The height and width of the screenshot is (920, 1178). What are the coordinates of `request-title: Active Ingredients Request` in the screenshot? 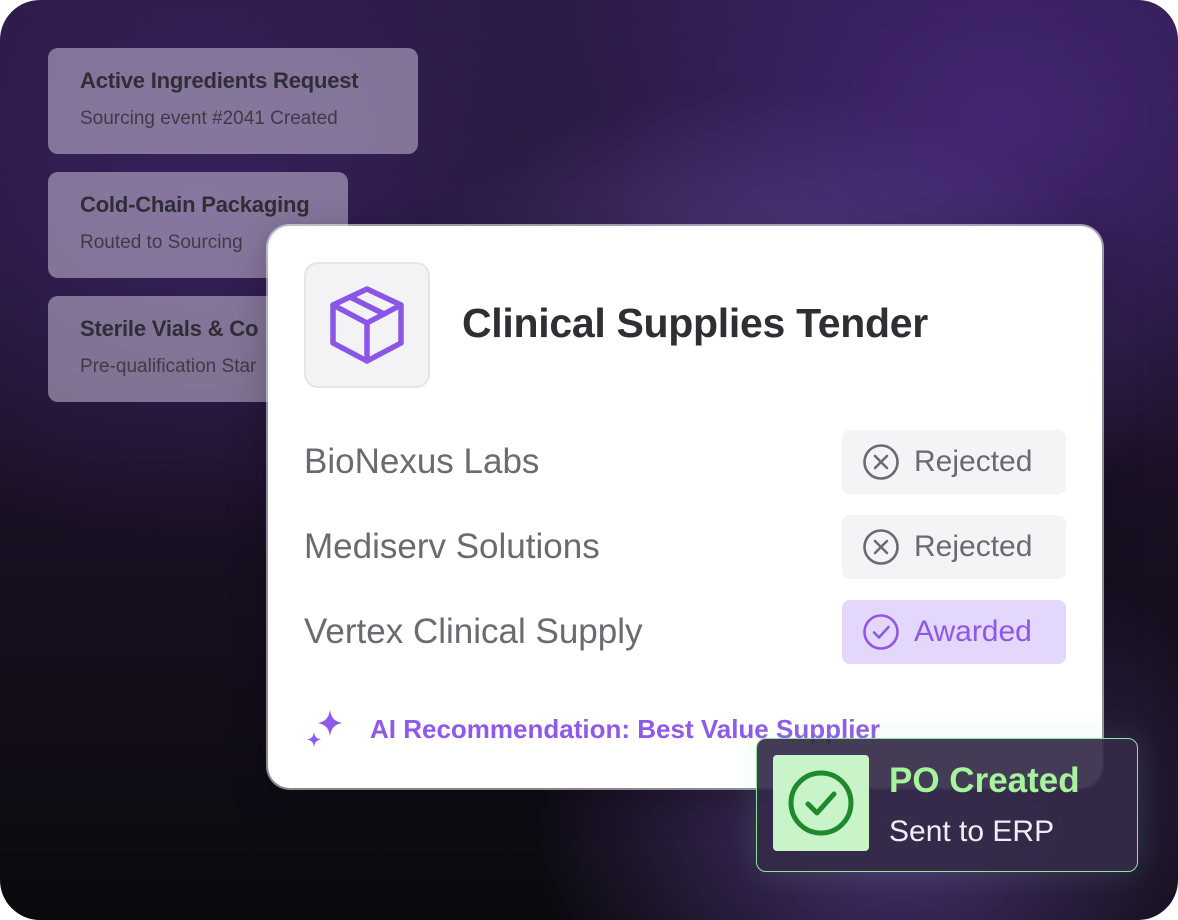 It's located at (219, 80).